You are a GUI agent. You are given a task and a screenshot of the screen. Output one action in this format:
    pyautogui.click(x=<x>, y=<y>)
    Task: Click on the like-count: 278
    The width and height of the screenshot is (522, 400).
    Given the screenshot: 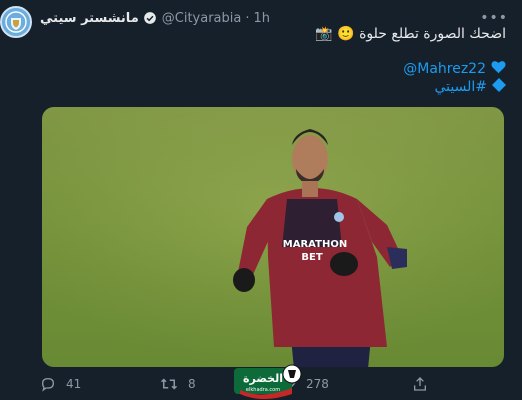 What is the action you would take?
    pyautogui.click(x=317, y=384)
    